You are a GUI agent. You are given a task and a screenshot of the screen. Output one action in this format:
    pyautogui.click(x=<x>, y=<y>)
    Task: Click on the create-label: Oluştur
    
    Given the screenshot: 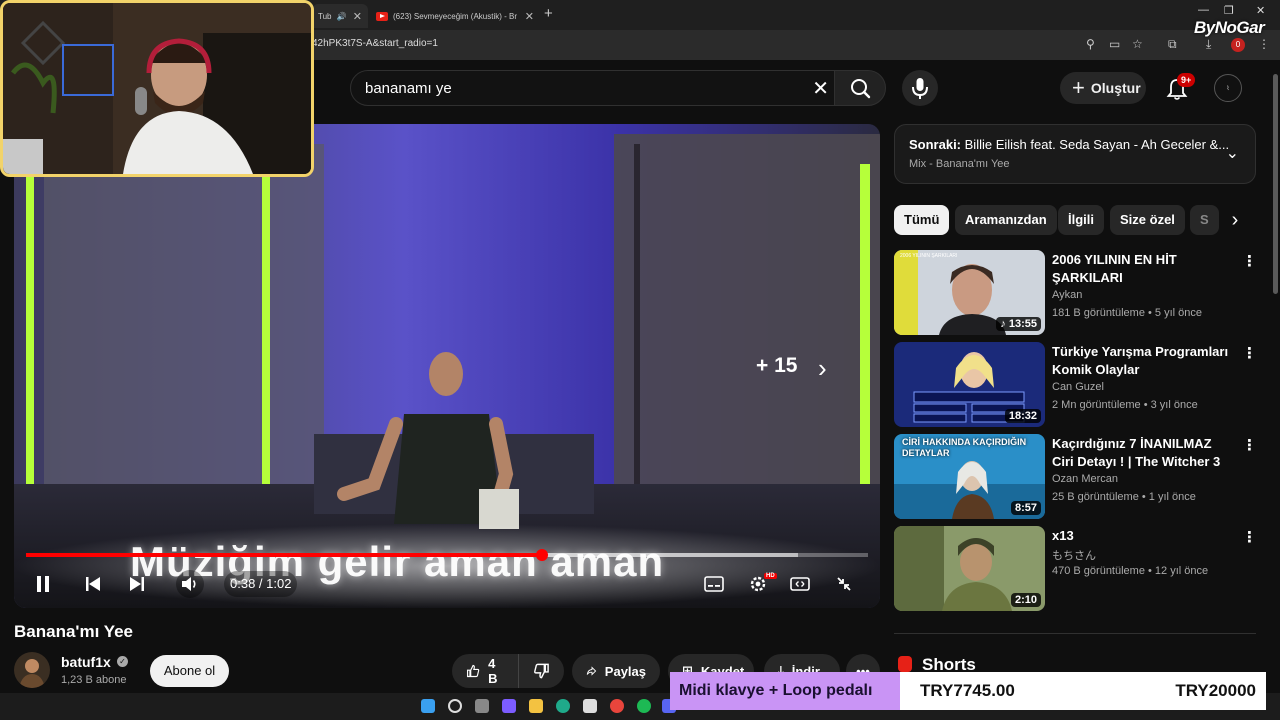 What is the action you would take?
    pyautogui.click(x=1115, y=88)
    